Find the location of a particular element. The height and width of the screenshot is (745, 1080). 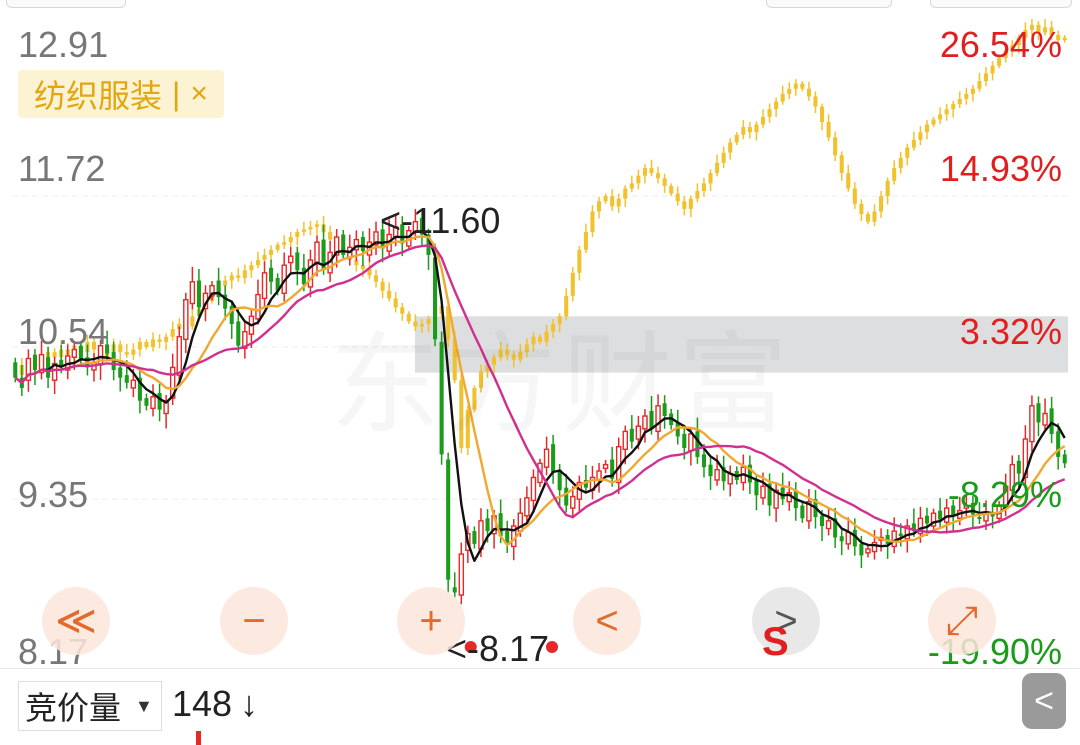

volume-readout: 148 ↓ is located at coordinates (215, 704).